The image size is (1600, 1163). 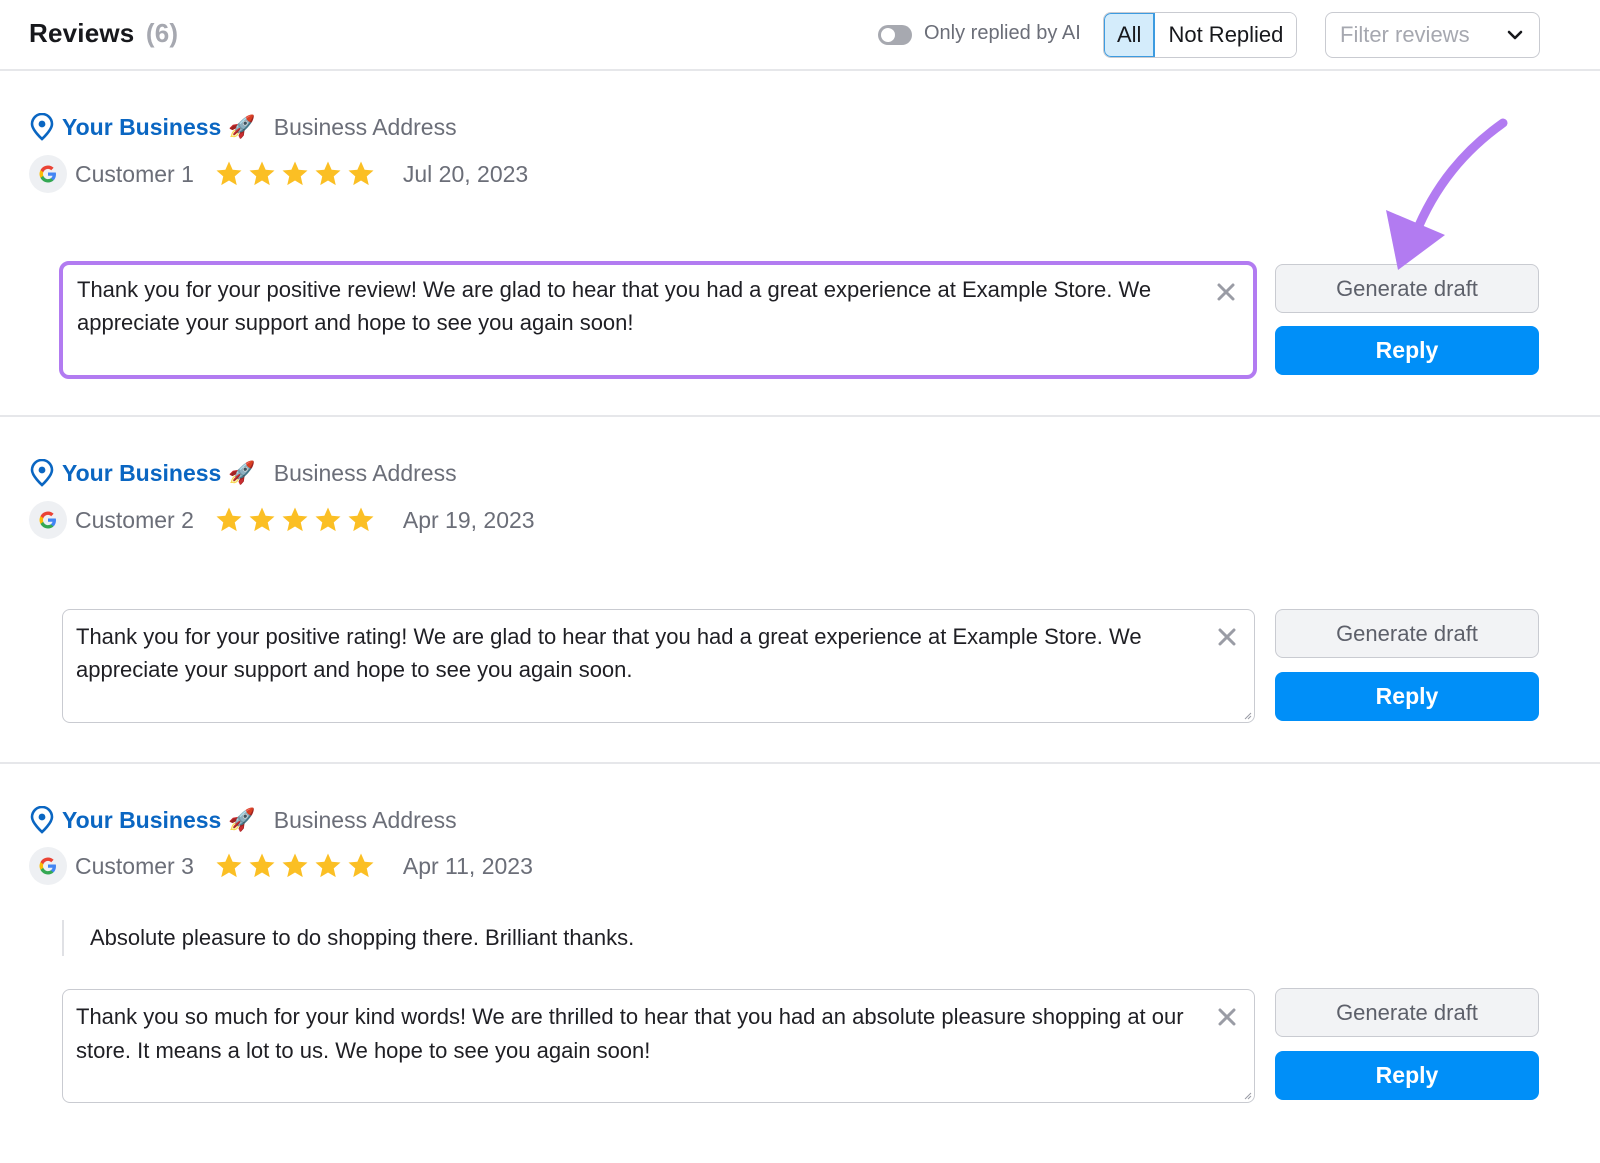 What do you see at coordinates (1405, 34) in the screenshot?
I see `filter-placeholder: Filter reviews` at bounding box center [1405, 34].